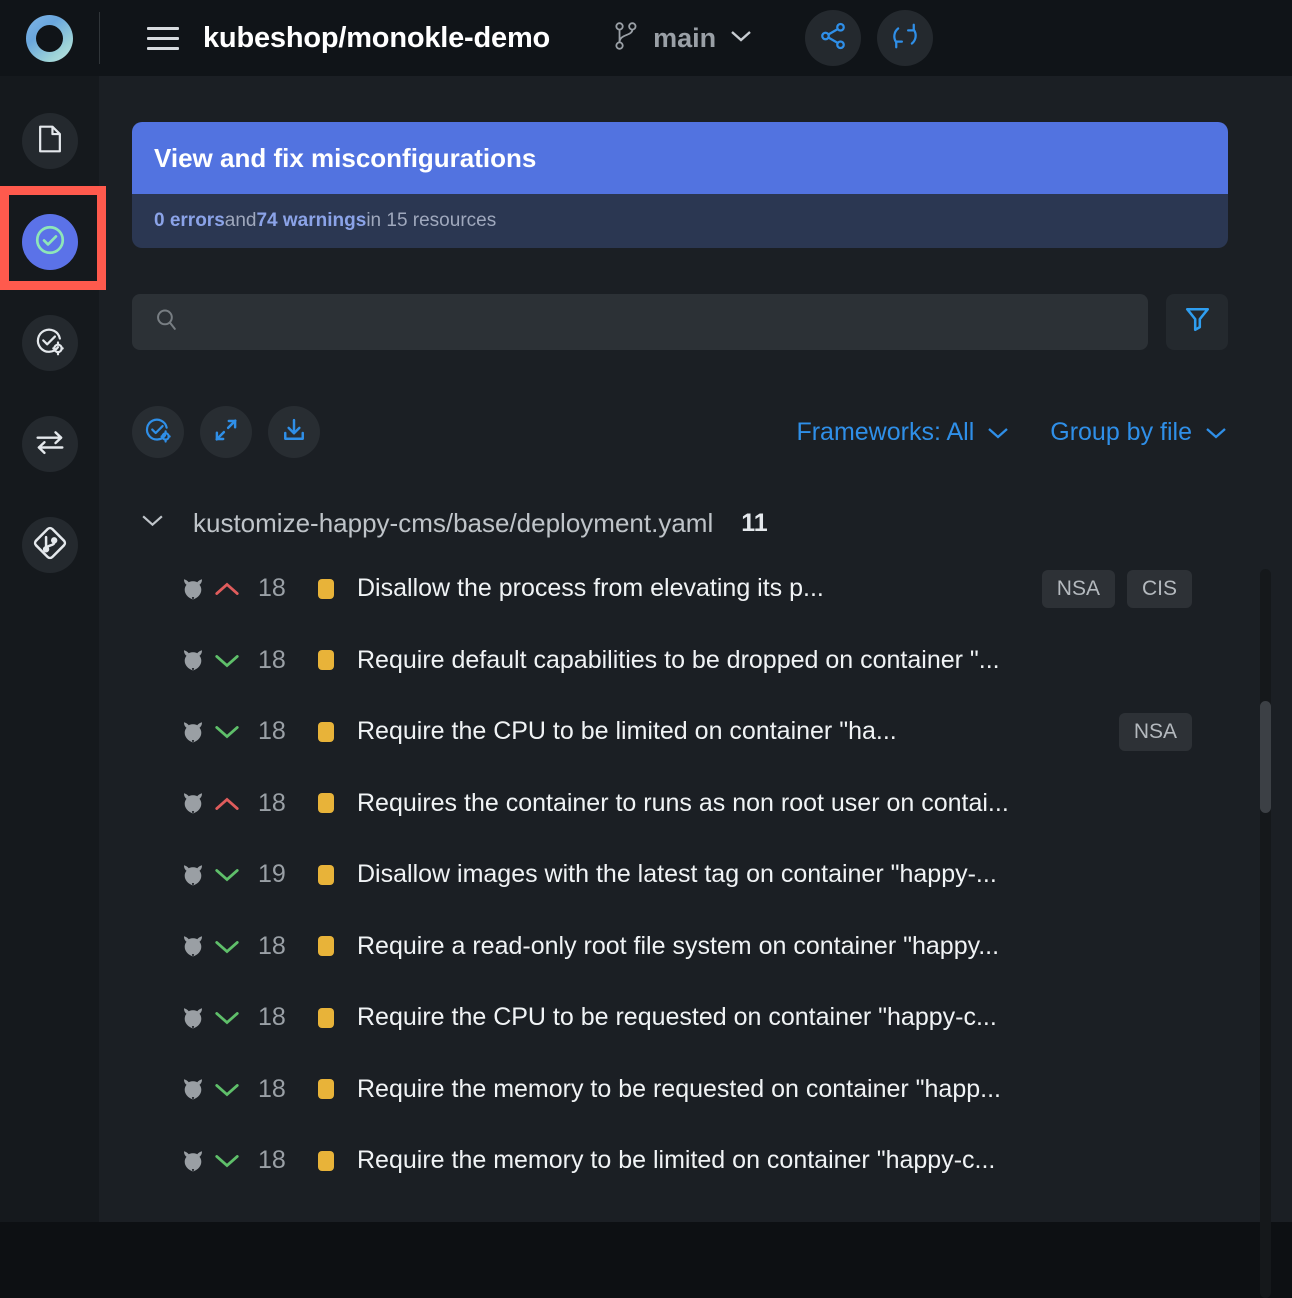  Describe the element at coordinates (377, 37) in the screenshot. I see `repo-title: kubeshop/monokle-demo` at that location.